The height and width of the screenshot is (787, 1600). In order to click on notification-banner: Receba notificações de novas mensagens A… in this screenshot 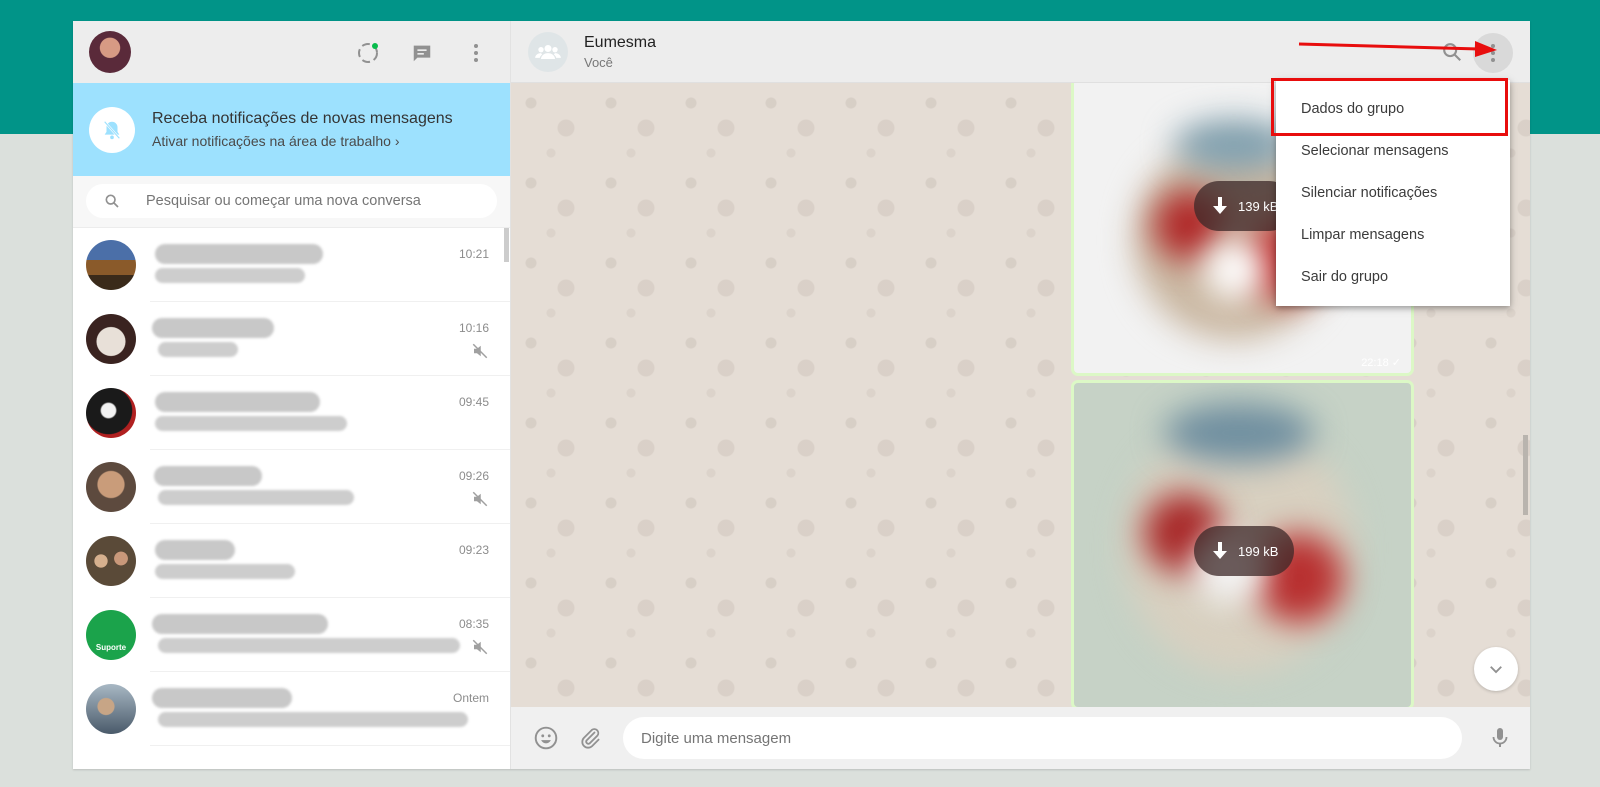, I will do `click(291, 129)`.